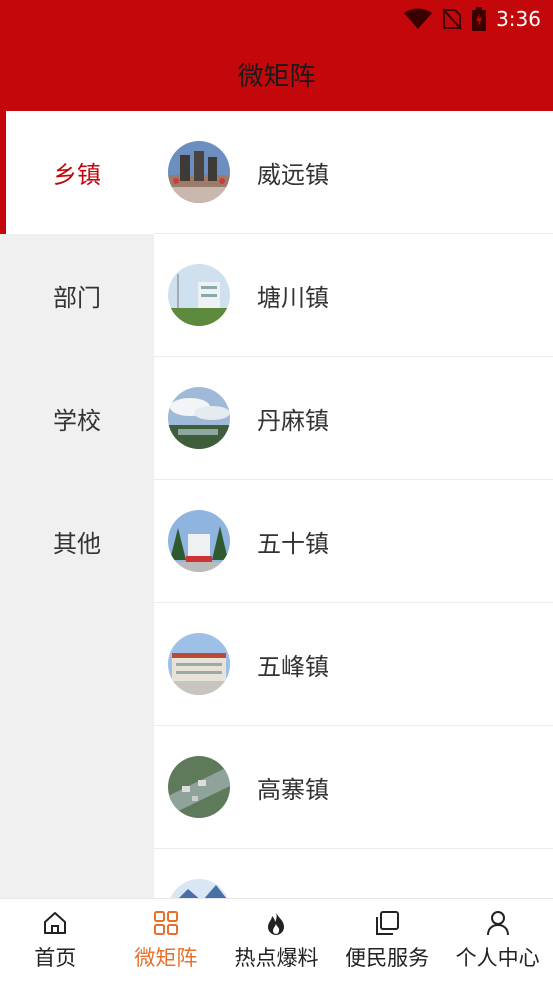 Image resolution: width=553 pixels, height=983 pixels. Describe the element at coordinates (518, 18) in the screenshot. I see `status-time: 3:36` at that location.